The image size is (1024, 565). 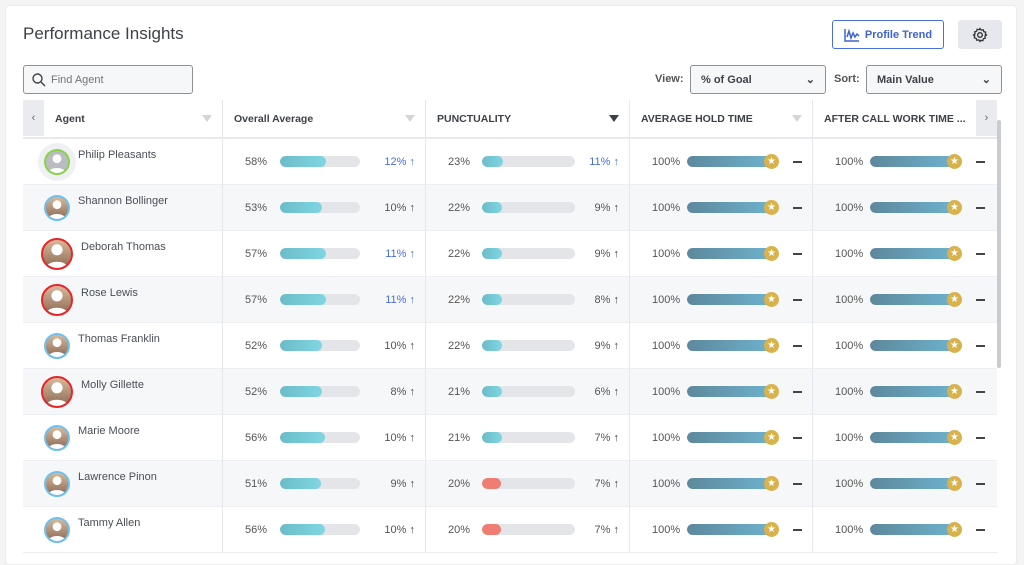 I want to click on overall-value: 57%, so click(x=256, y=253).